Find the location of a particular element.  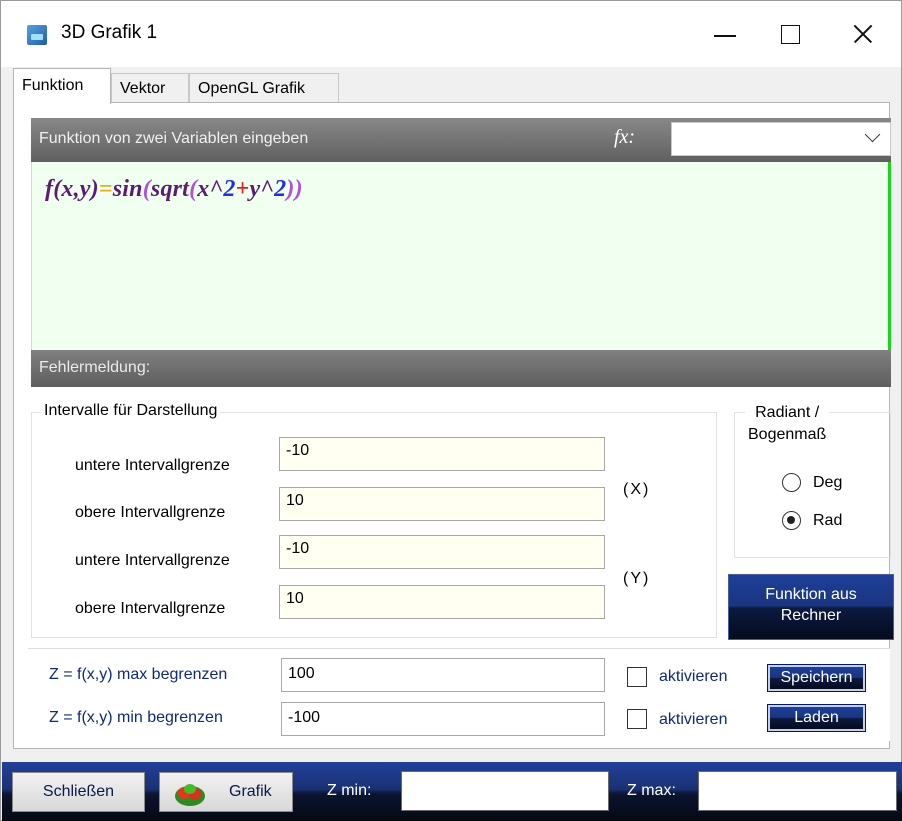

tab-vektor: Vektor is located at coordinates (150, 88).